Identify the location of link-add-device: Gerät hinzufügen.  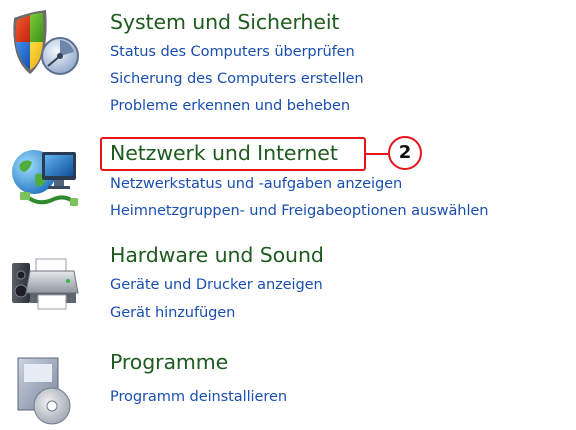
(172, 312).